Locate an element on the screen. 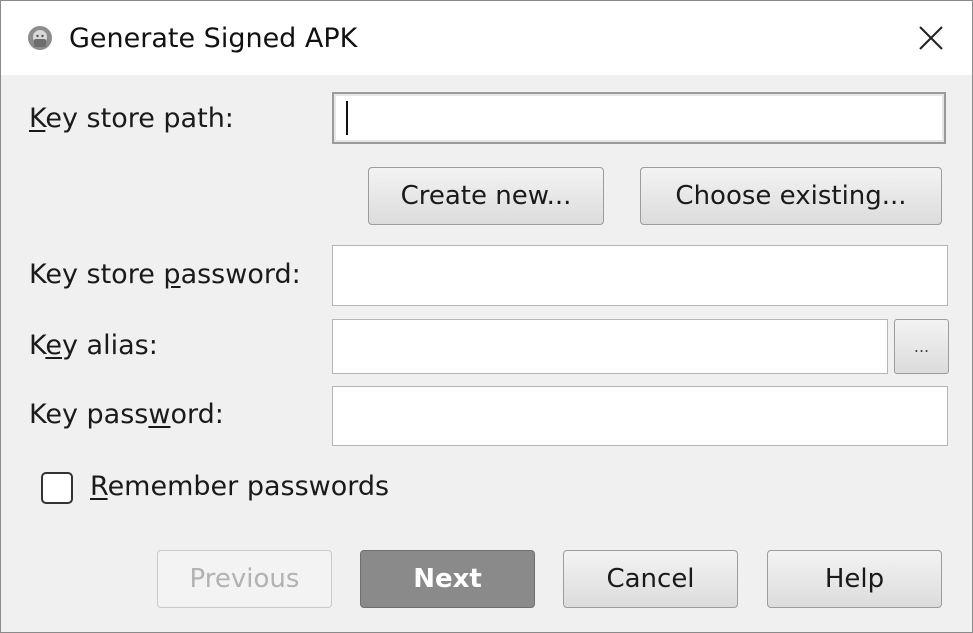  text-caret is located at coordinates (347, 118).